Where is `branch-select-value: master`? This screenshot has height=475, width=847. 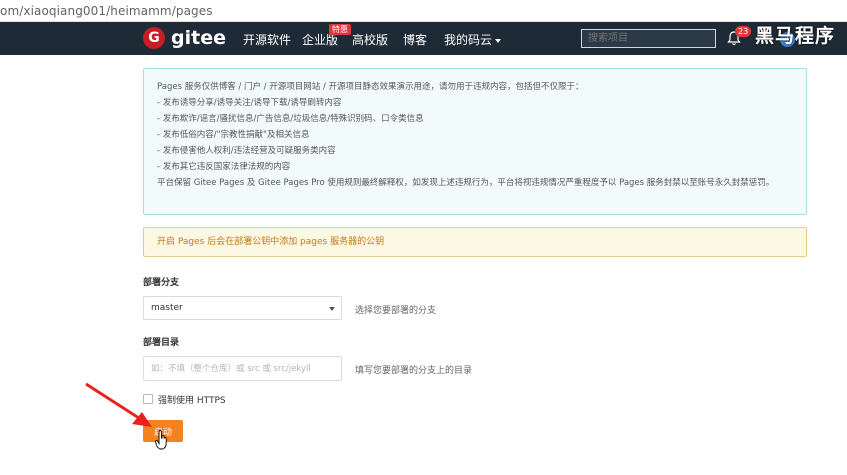 branch-select-value: master is located at coordinates (167, 308).